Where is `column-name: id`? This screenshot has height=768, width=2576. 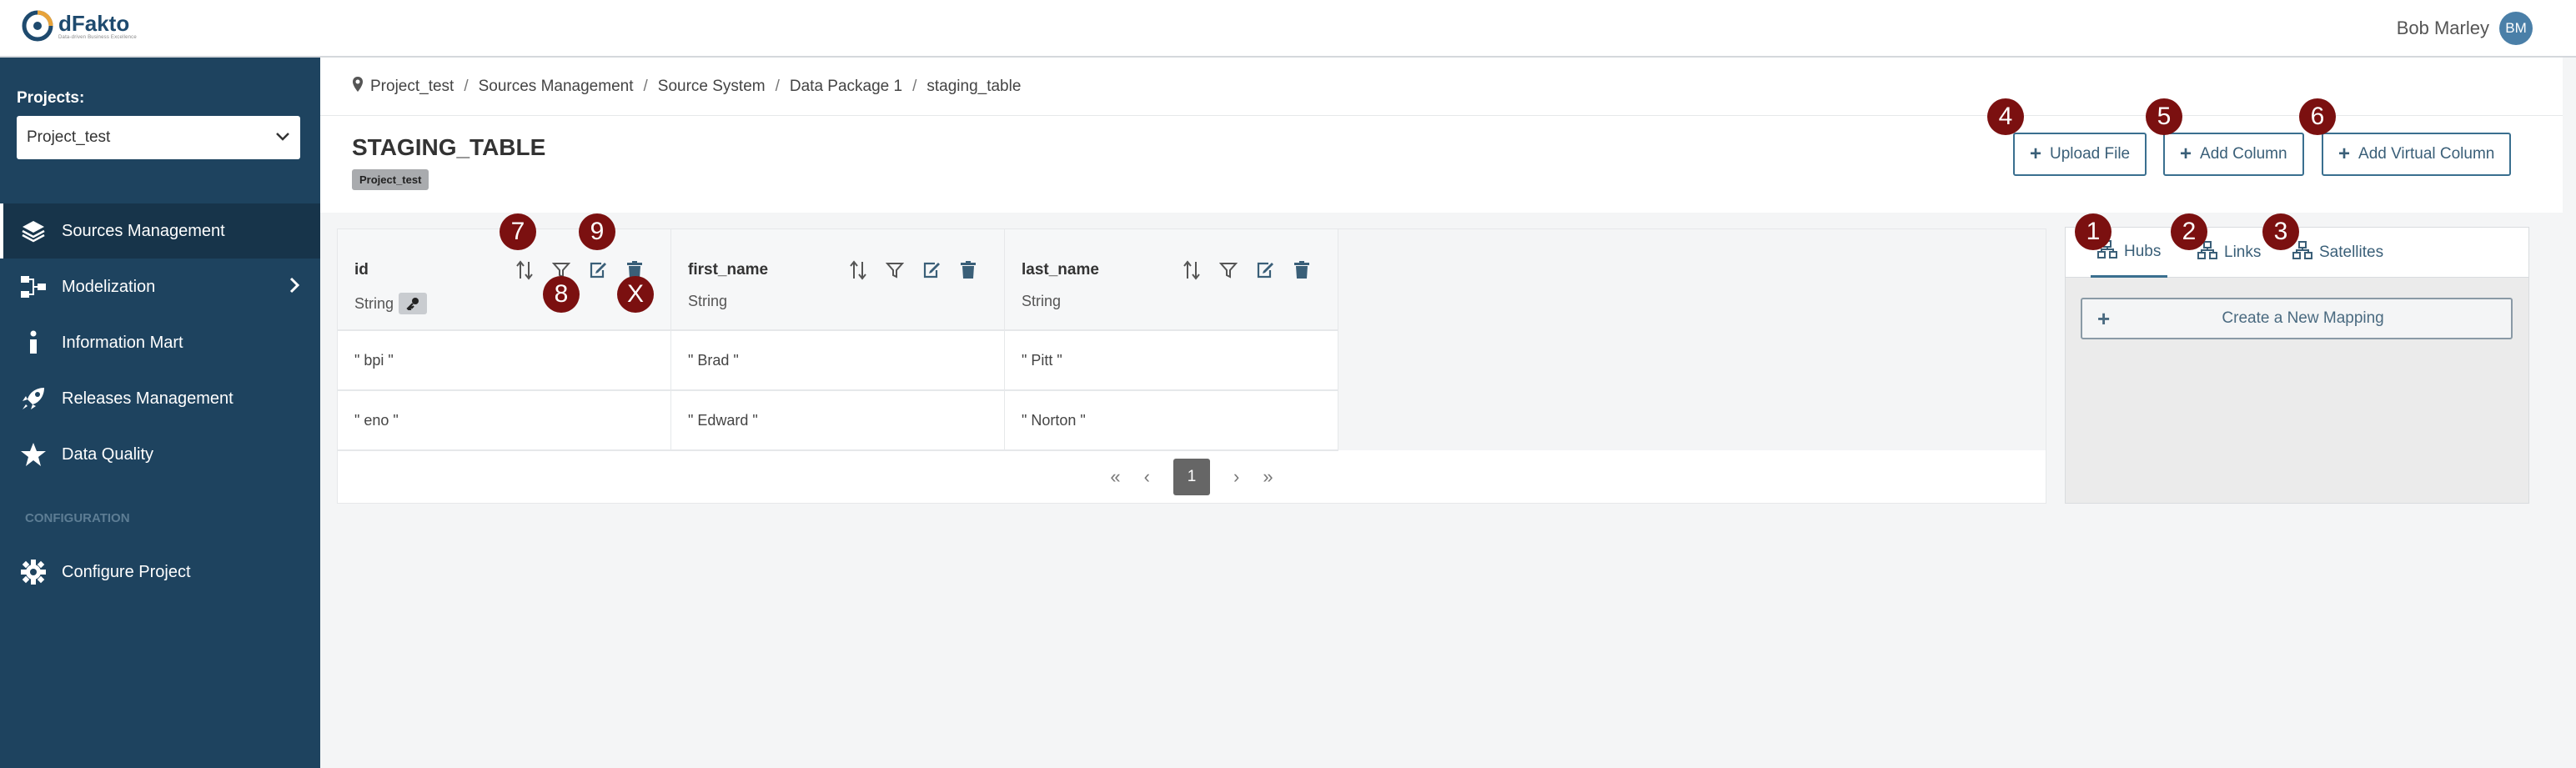 column-name: id is located at coordinates (361, 270).